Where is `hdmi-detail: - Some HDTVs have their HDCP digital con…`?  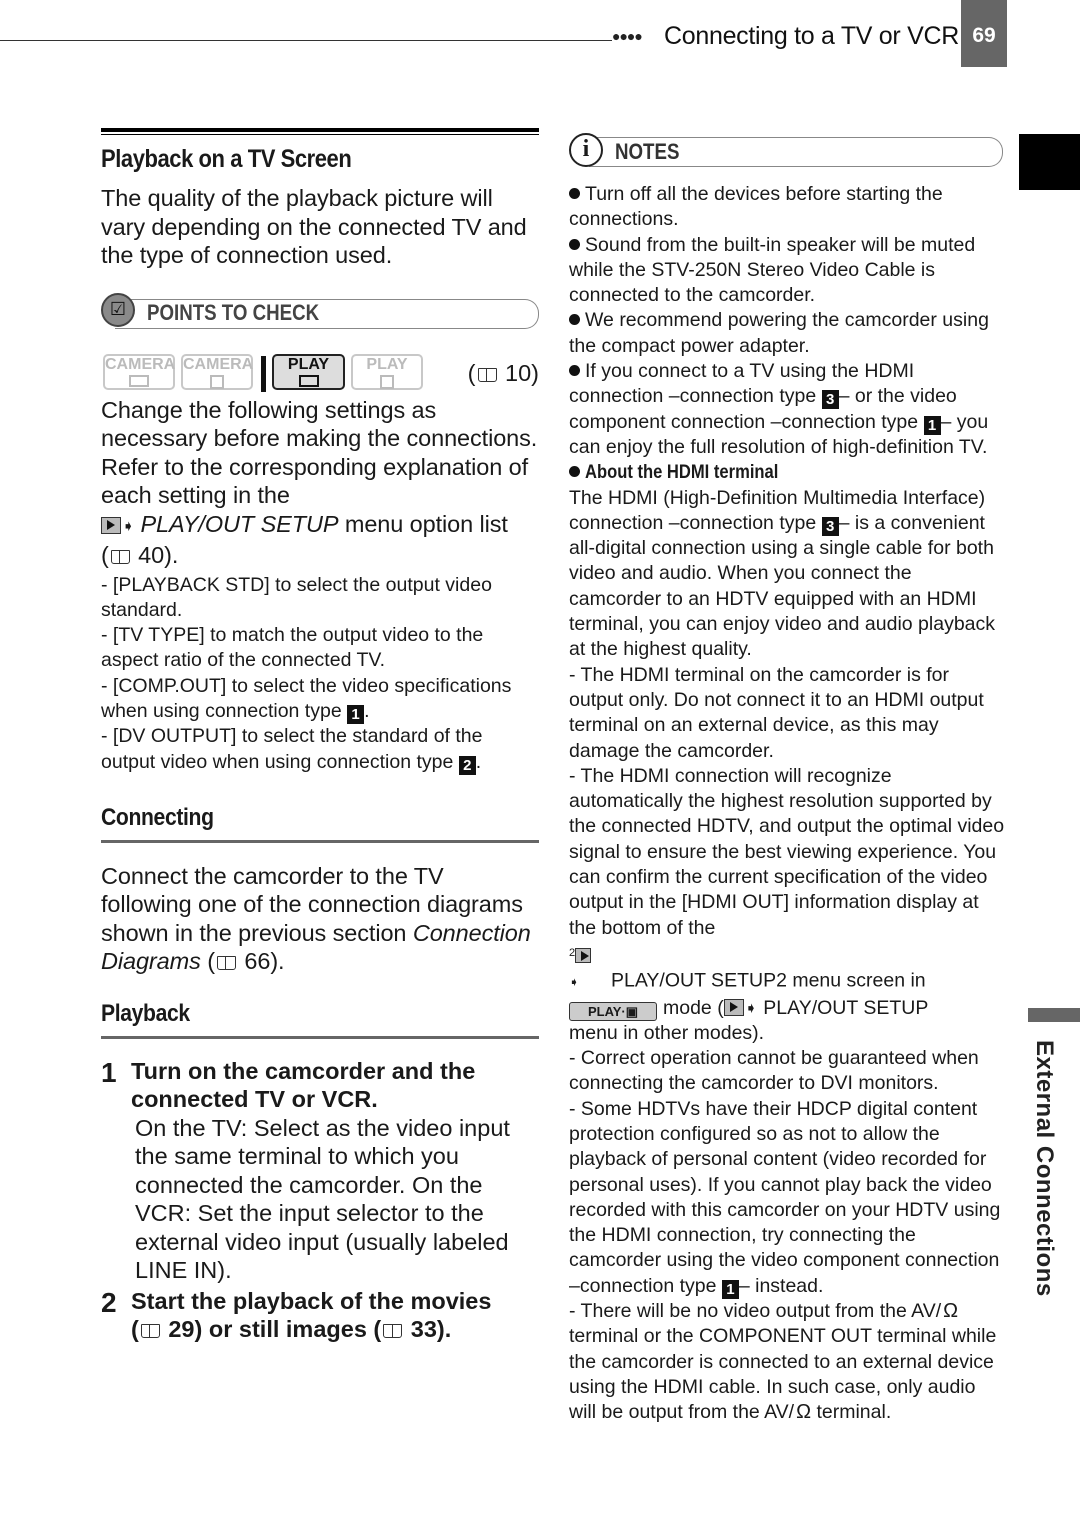 hdmi-detail: - Some HDTVs have their HDCP digital con… is located at coordinates (785, 1198).